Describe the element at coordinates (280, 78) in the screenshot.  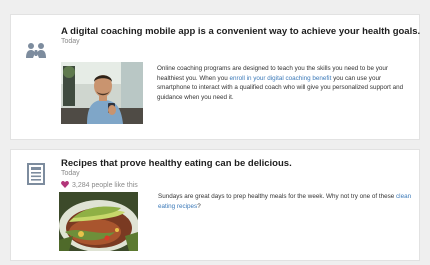
I see `coaching-benefit-link: enroll in your digital coaching benefit` at that location.